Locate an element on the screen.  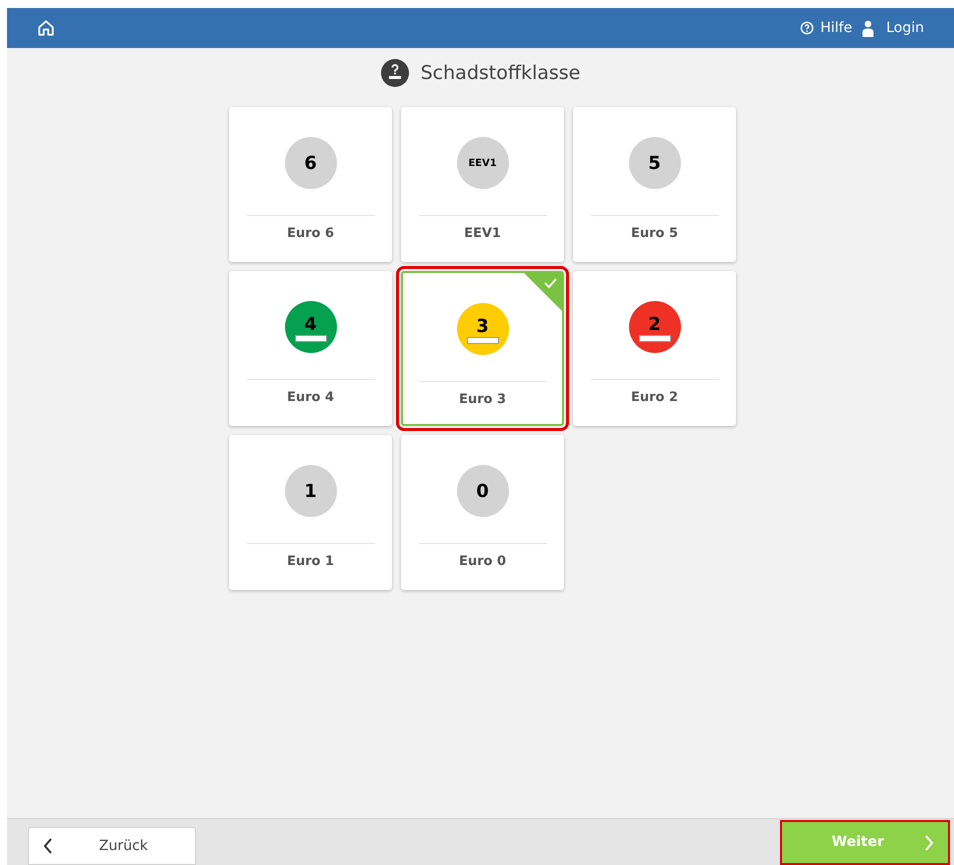
help-link: Hilfe is located at coordinates (836, 28).